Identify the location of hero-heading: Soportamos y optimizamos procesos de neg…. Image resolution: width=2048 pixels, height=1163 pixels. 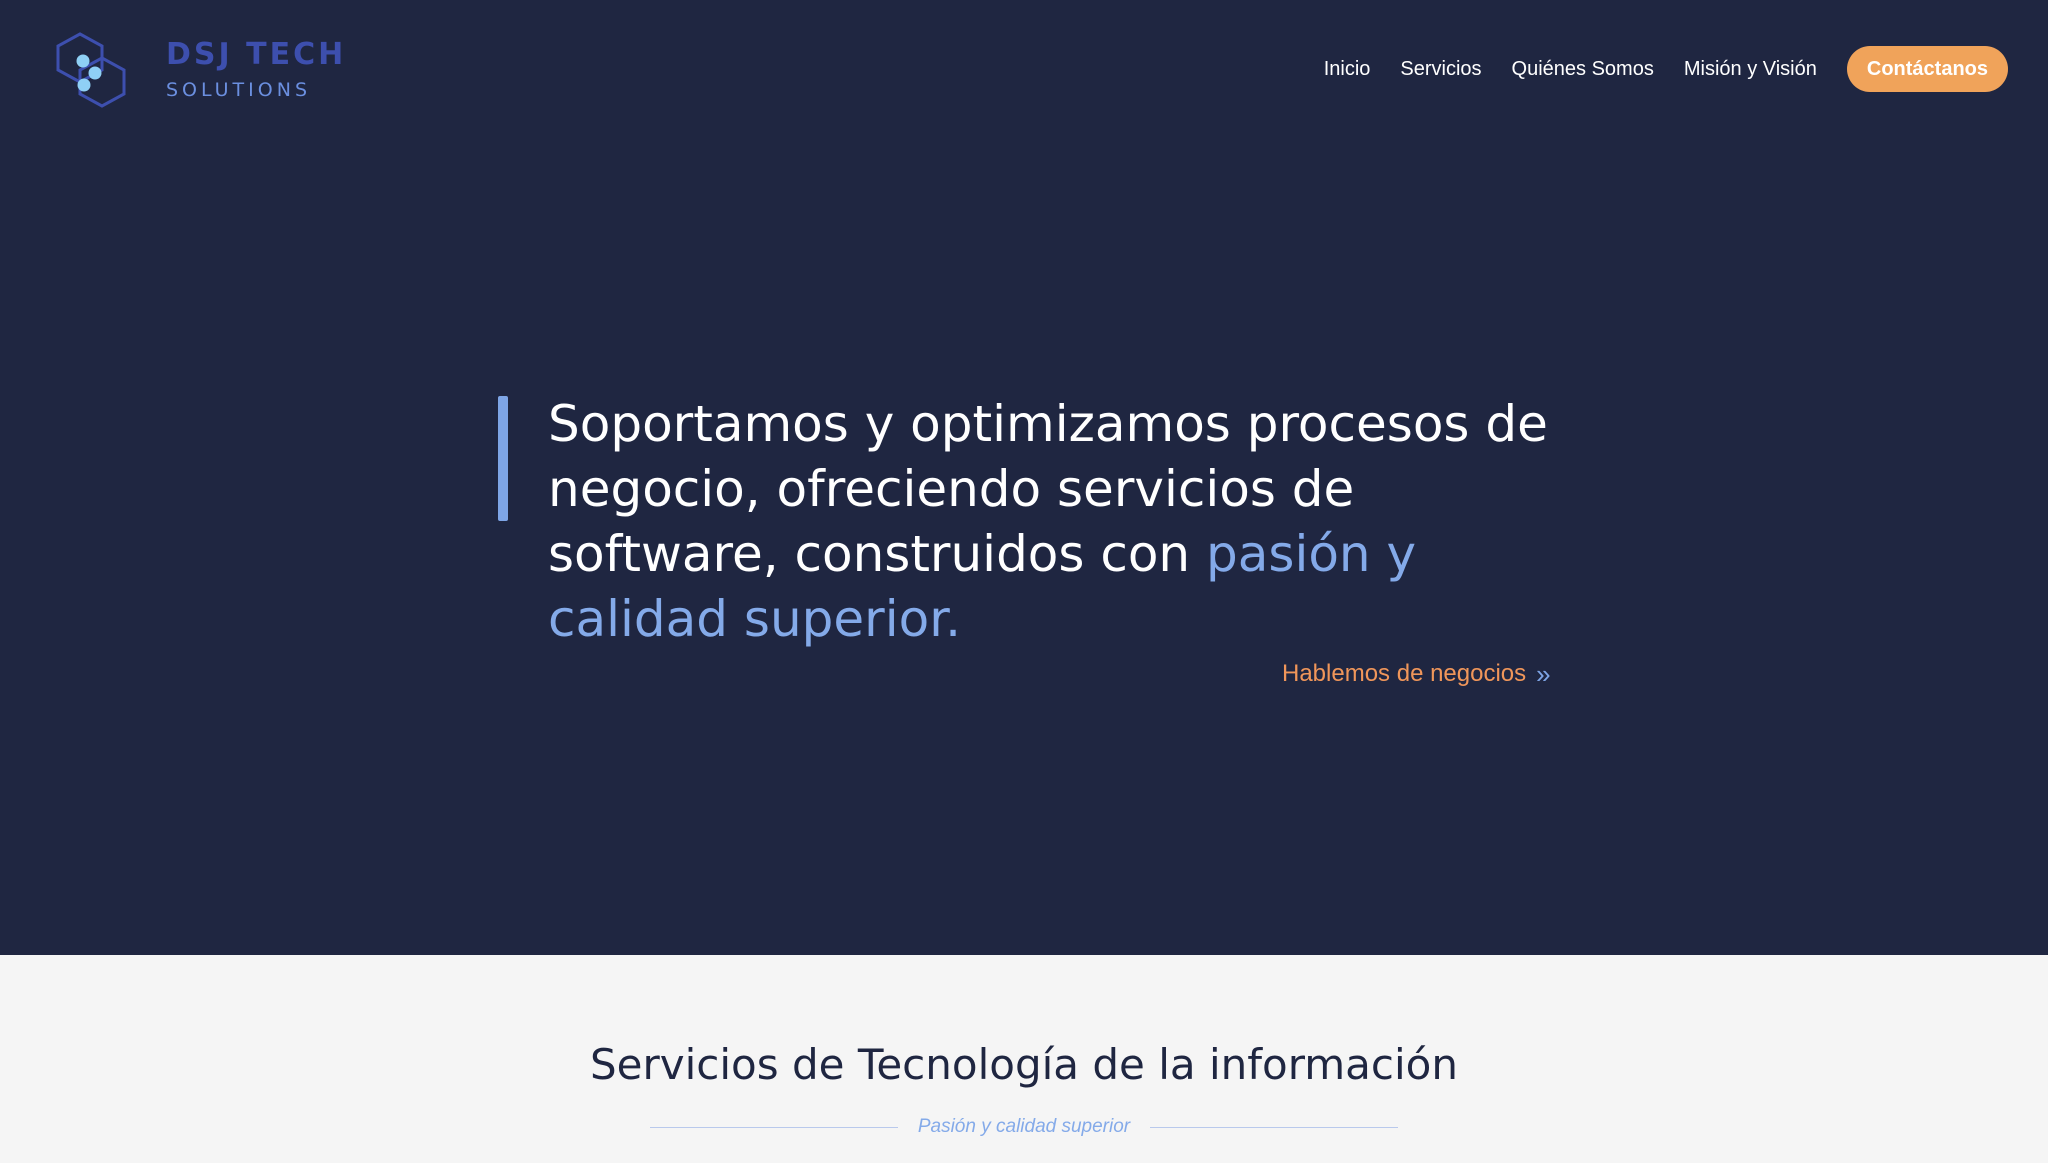
(1058, 522).